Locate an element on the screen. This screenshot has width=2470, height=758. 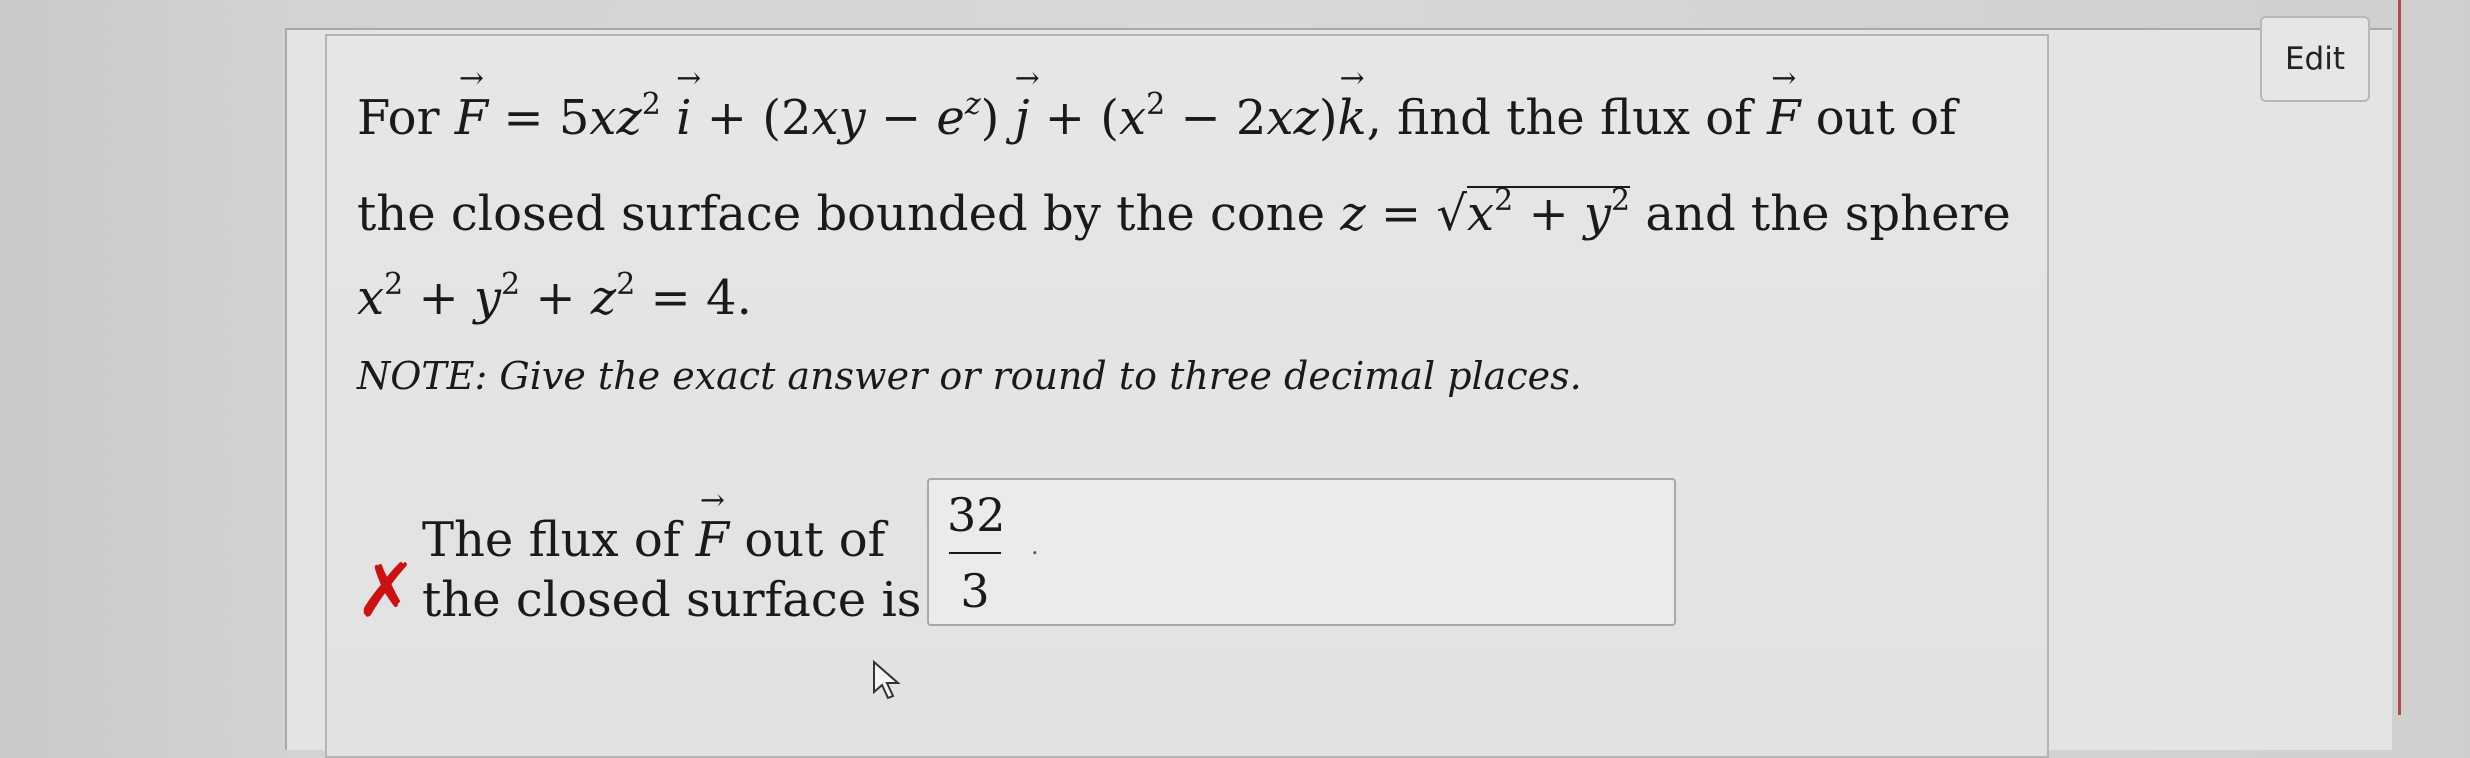
question-text: out of is located at coordinates (1886, 118).